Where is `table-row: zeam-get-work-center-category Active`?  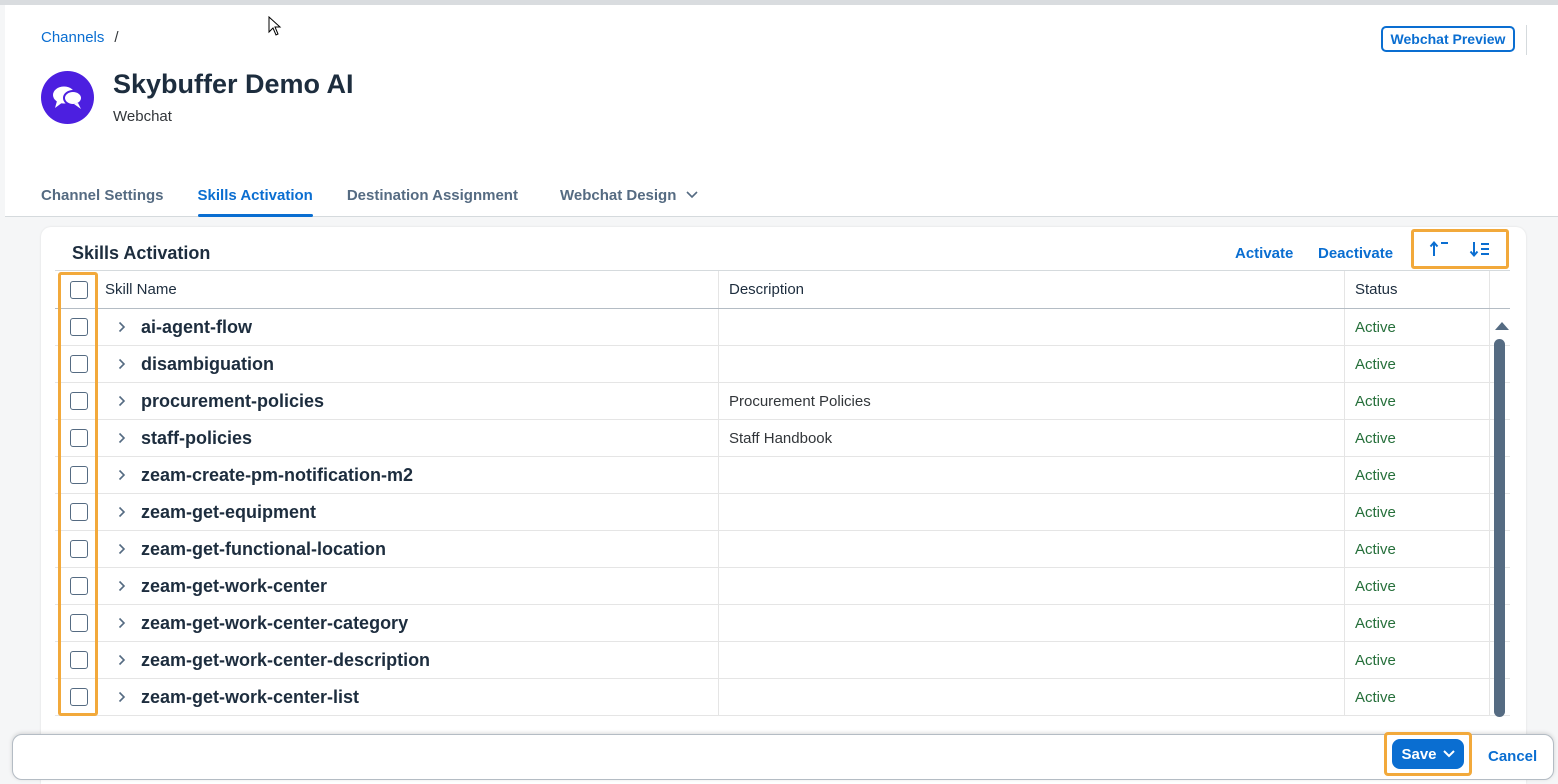 table-row: zeam-get-work-center-category Active is located at coordinates (782, 623).